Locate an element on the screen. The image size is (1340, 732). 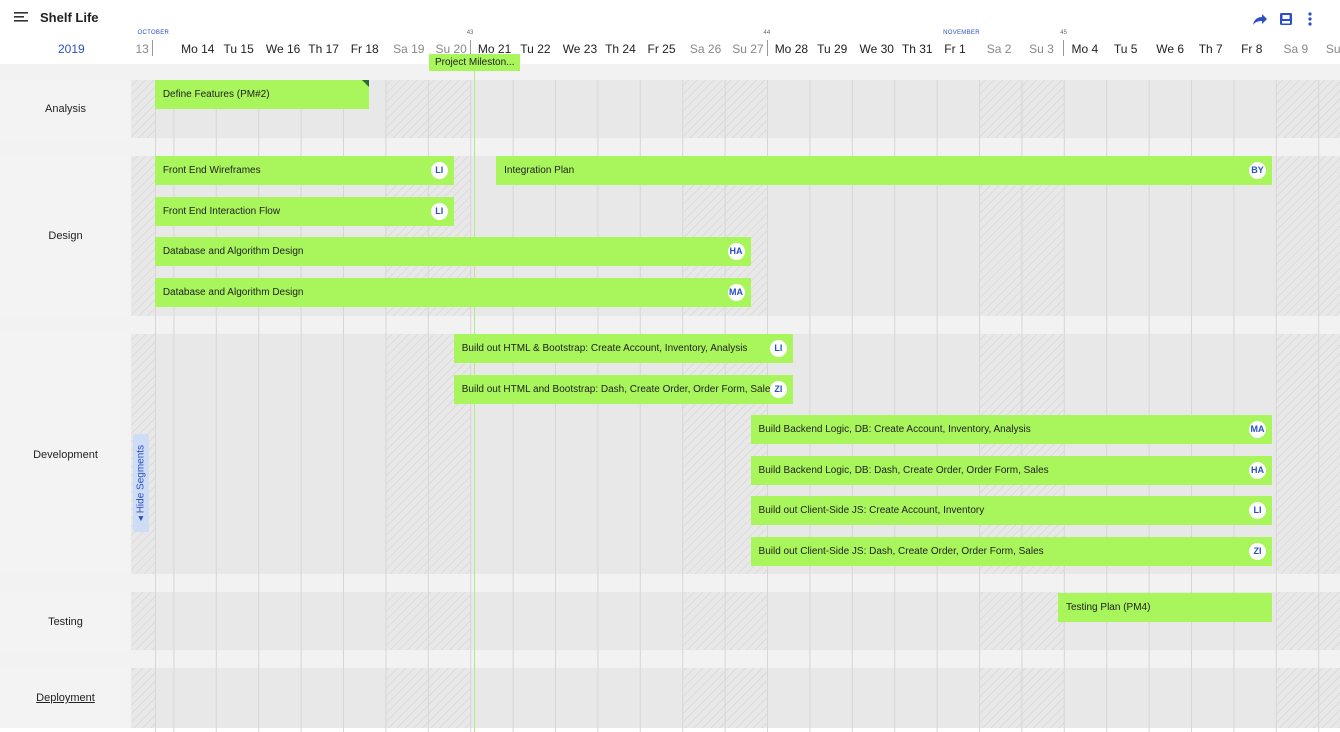
hide-segments-button: ◂ Hide Segments is located at coordinates (141, 483).